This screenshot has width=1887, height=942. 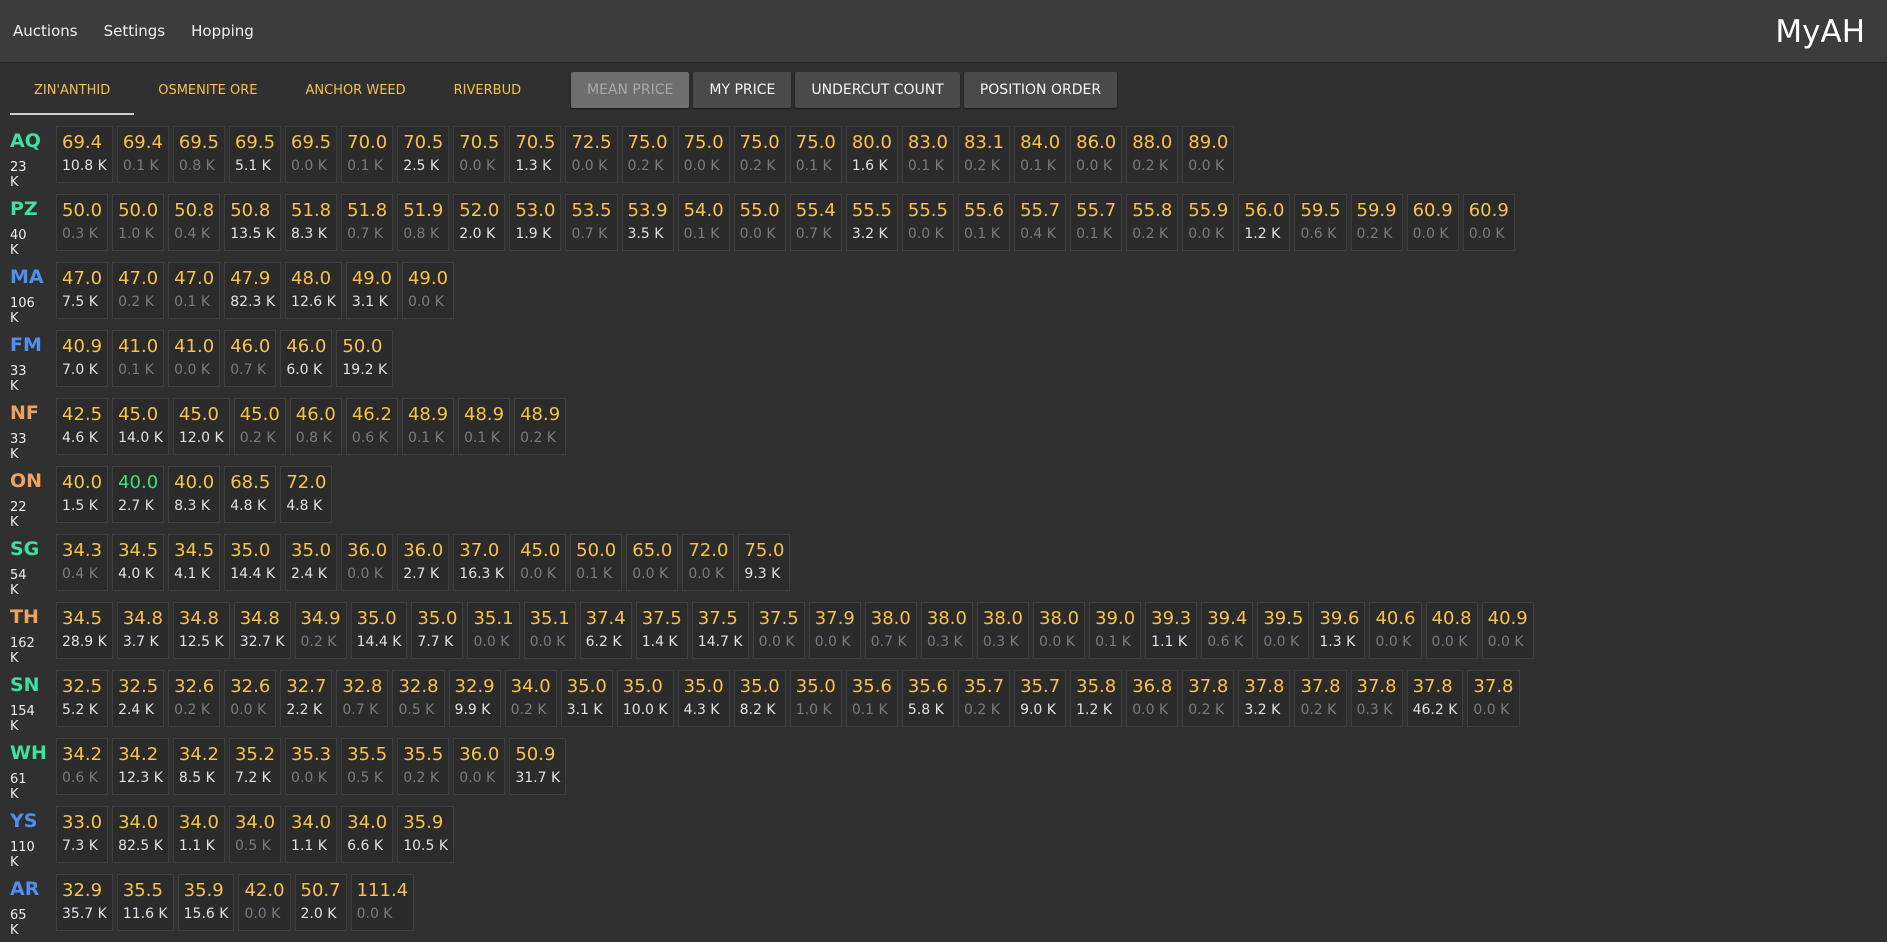 I want to click on price-cell: 50.0 0.3 K, so click(x=82, y=222).